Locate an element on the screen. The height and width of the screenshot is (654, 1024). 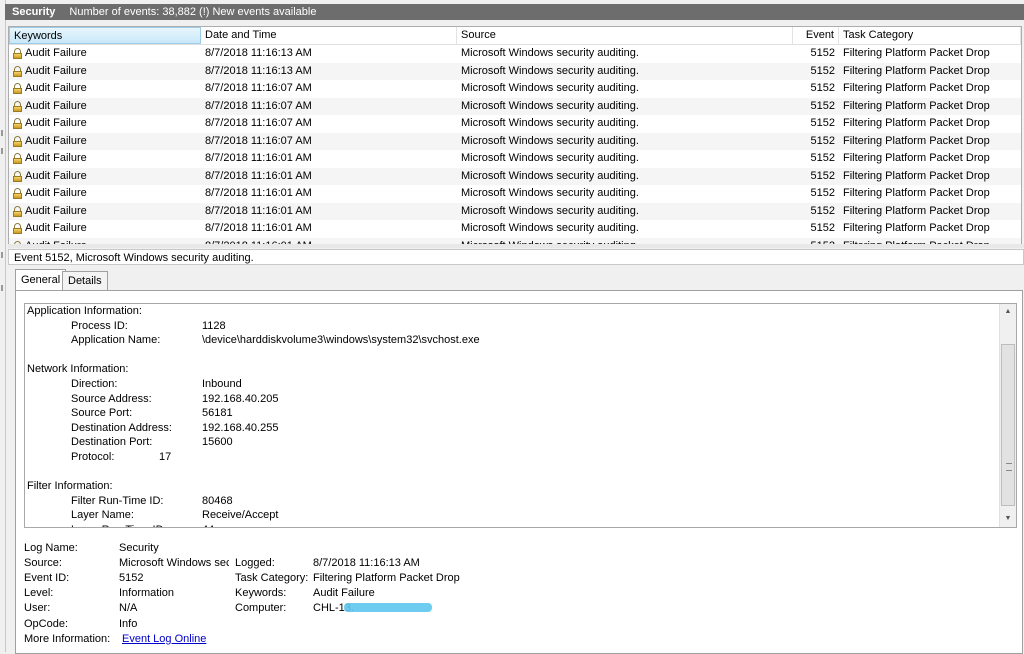
field-value: 1128 is located at coordinates (214, 326).